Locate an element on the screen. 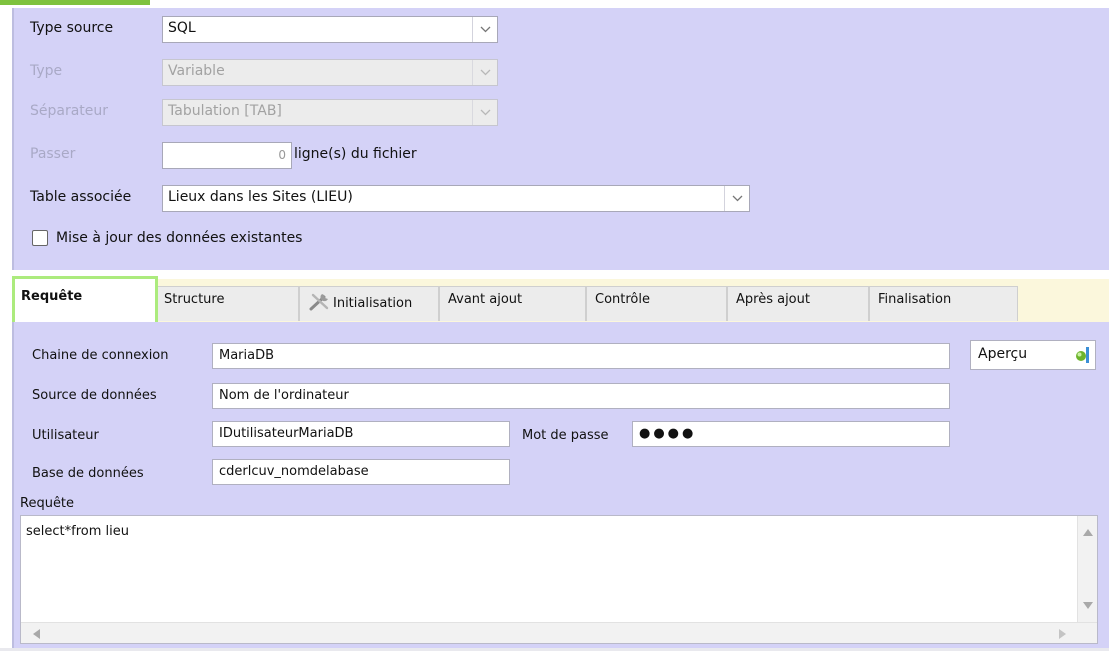  tab-controle: Contrôle is located at coordinates (656, 303).